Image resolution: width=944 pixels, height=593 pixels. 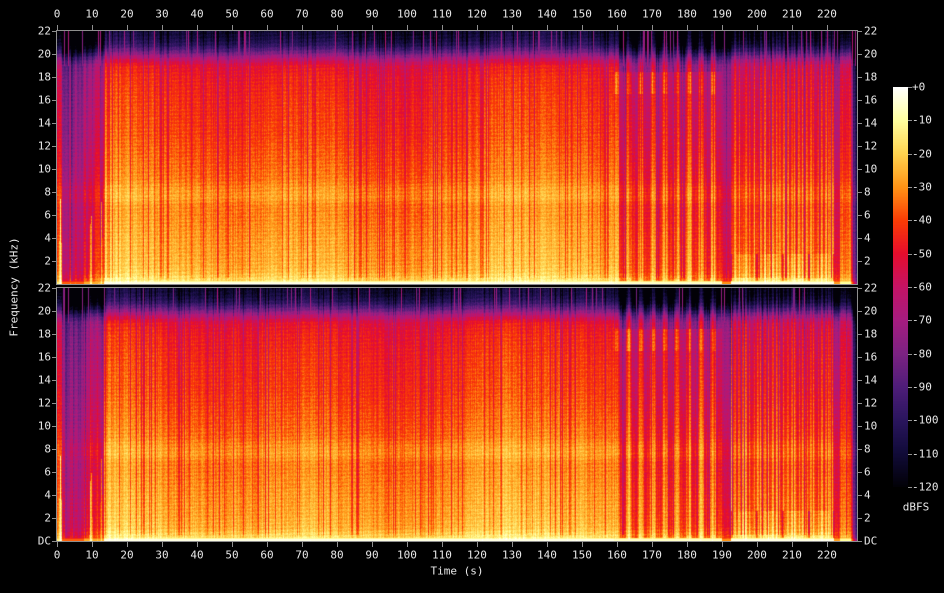 I want to click on y-tick-label-right: 8, so click(x=867, y=449).